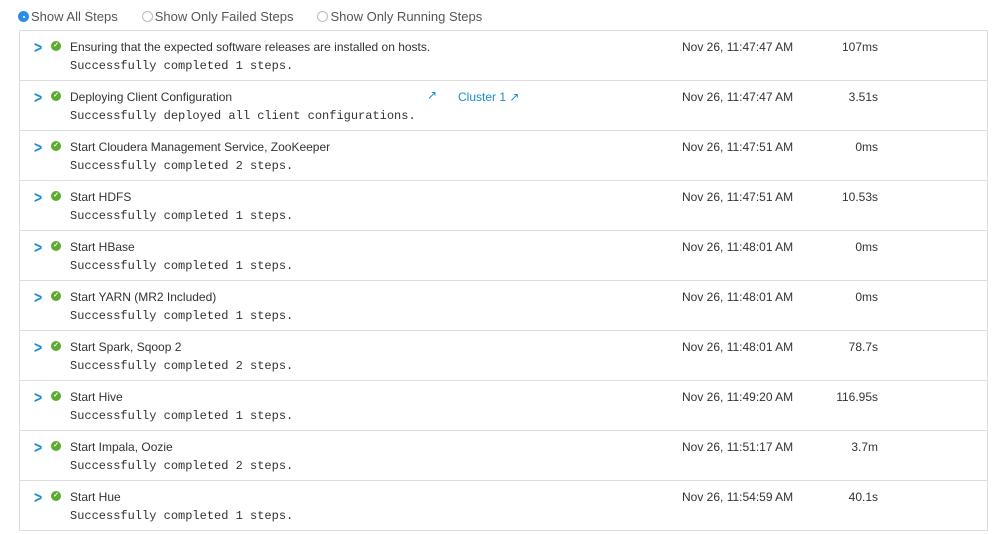 The width and height of the screenshot is (999, 534). Describe the element at coordinates (96, 397) in the screenshot. I see `step-title: Start Hive` at that location.